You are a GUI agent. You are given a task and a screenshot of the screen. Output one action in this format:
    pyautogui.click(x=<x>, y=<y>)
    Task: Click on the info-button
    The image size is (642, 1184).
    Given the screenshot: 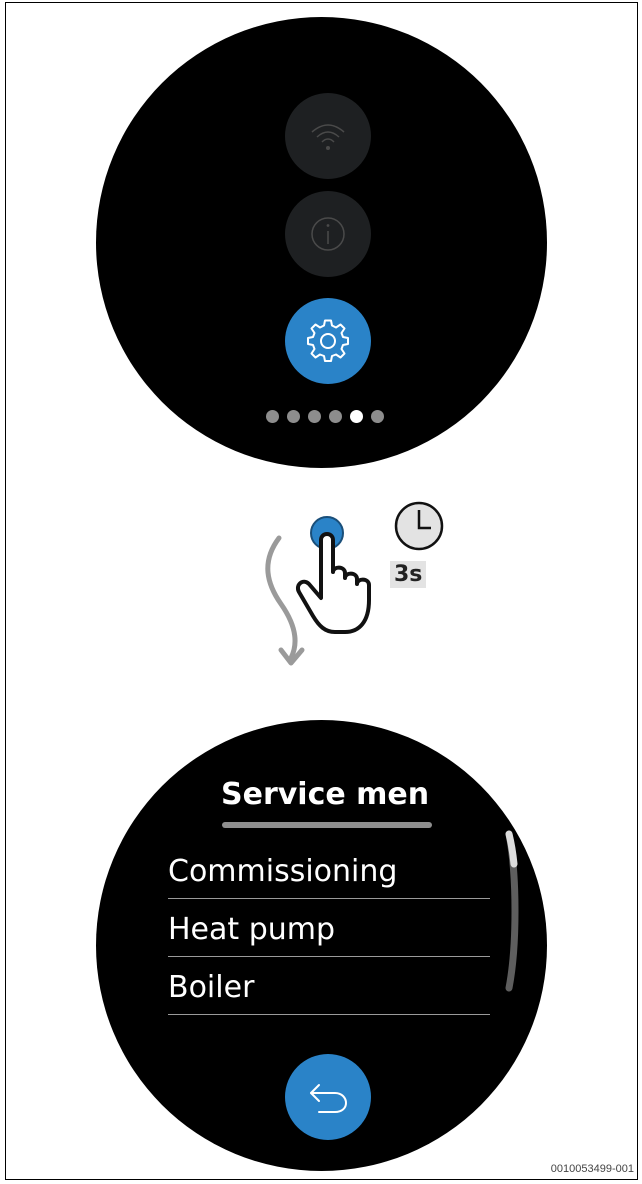 What is the action you would take?
    pyautogui.click(x=328, y=234)
    